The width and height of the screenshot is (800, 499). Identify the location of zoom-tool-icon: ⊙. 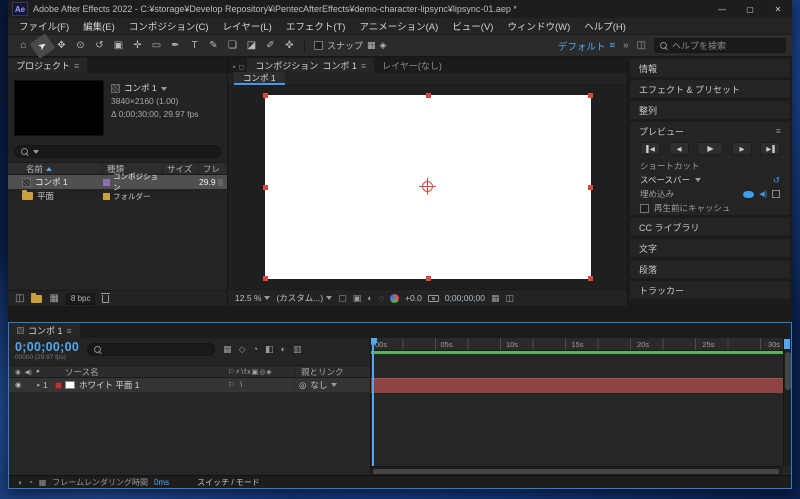
(80, 46).